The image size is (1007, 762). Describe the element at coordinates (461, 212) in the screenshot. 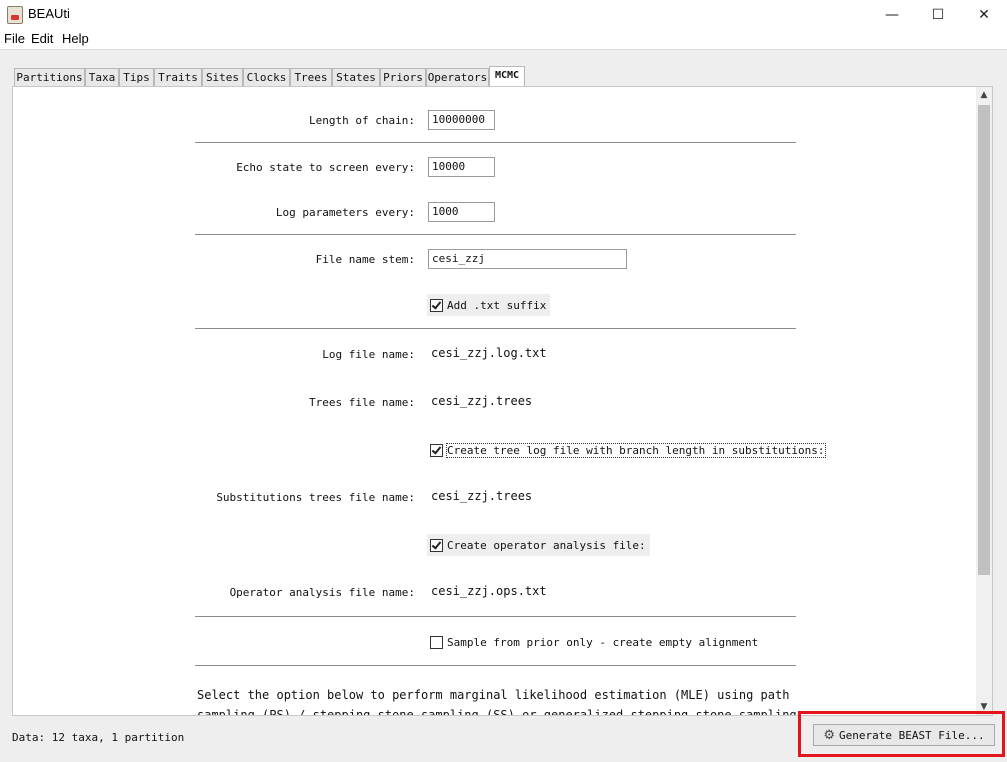

I see `log-parameters-input: 1000` at that location.